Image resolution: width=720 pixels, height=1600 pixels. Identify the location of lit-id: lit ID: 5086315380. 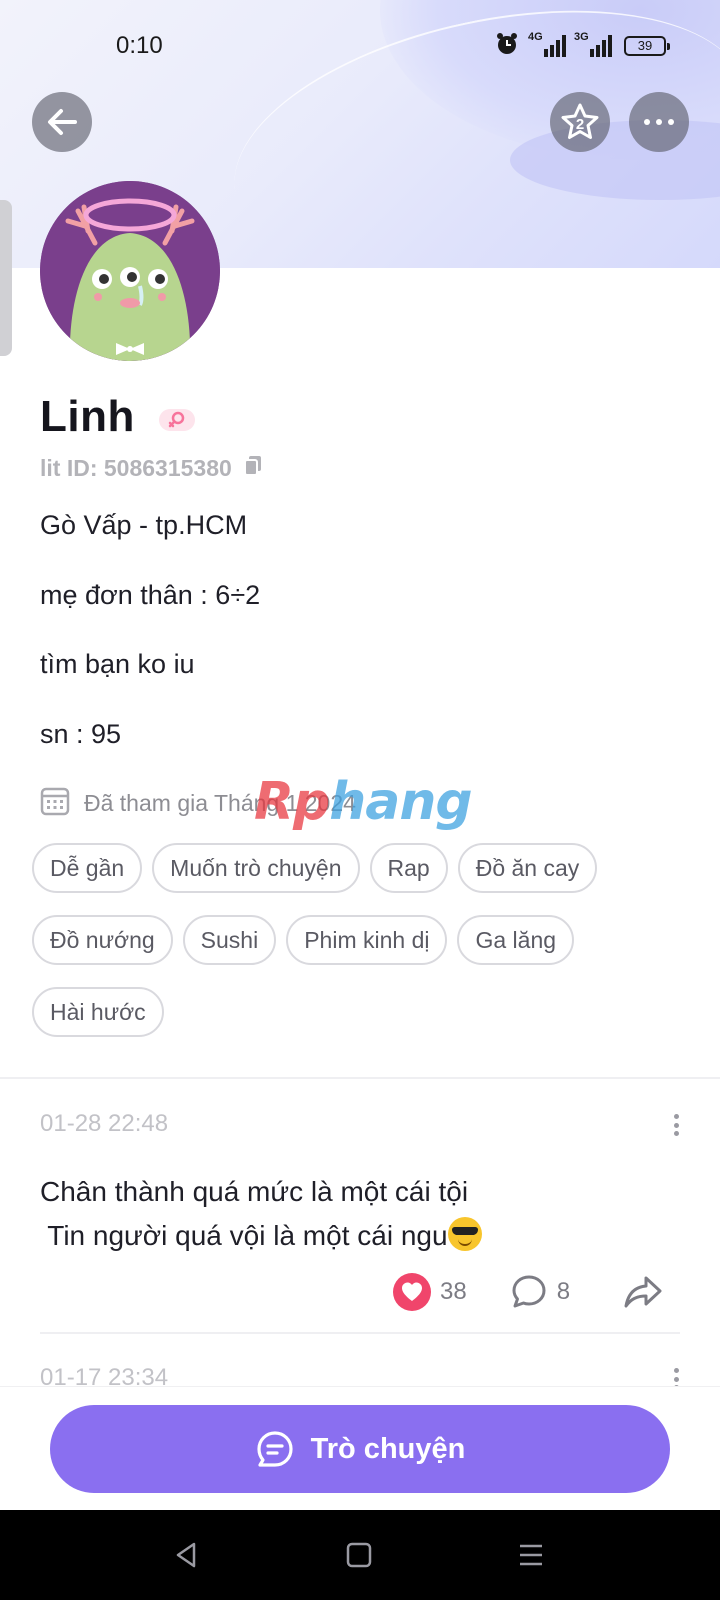
(136, 468).